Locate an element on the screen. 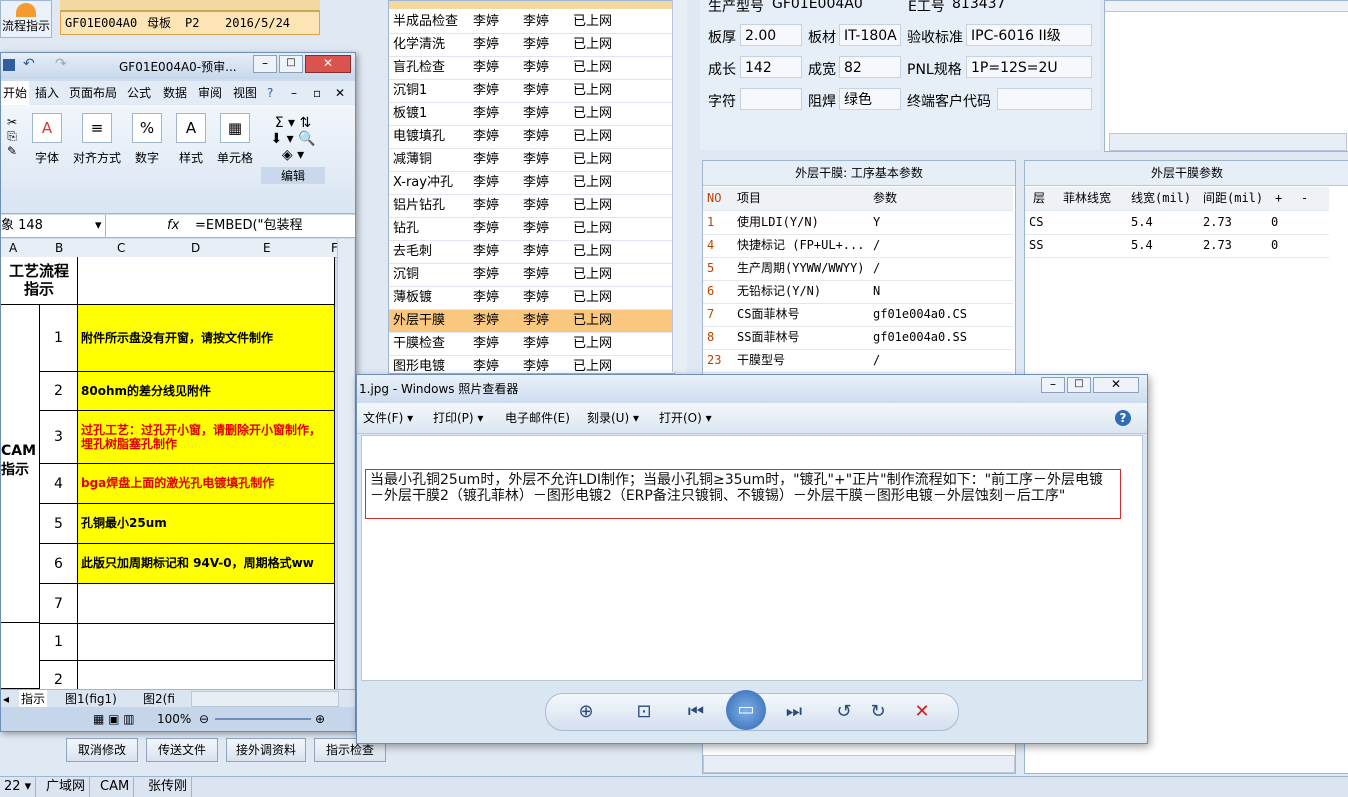 Image resolution: width=1348 pixels, height=797 pixels. panel-list-hscroll is located at coordinates (1228, 142).